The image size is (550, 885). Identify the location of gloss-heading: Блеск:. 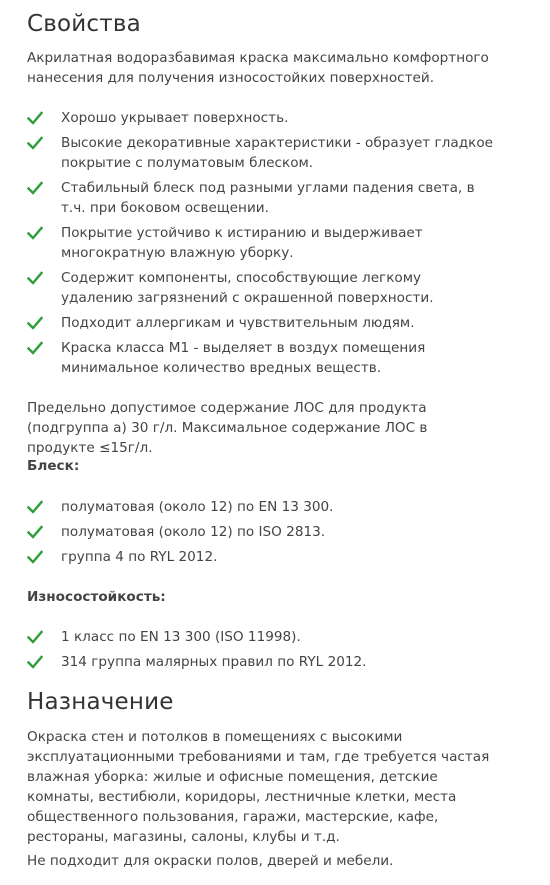
(53, 466).